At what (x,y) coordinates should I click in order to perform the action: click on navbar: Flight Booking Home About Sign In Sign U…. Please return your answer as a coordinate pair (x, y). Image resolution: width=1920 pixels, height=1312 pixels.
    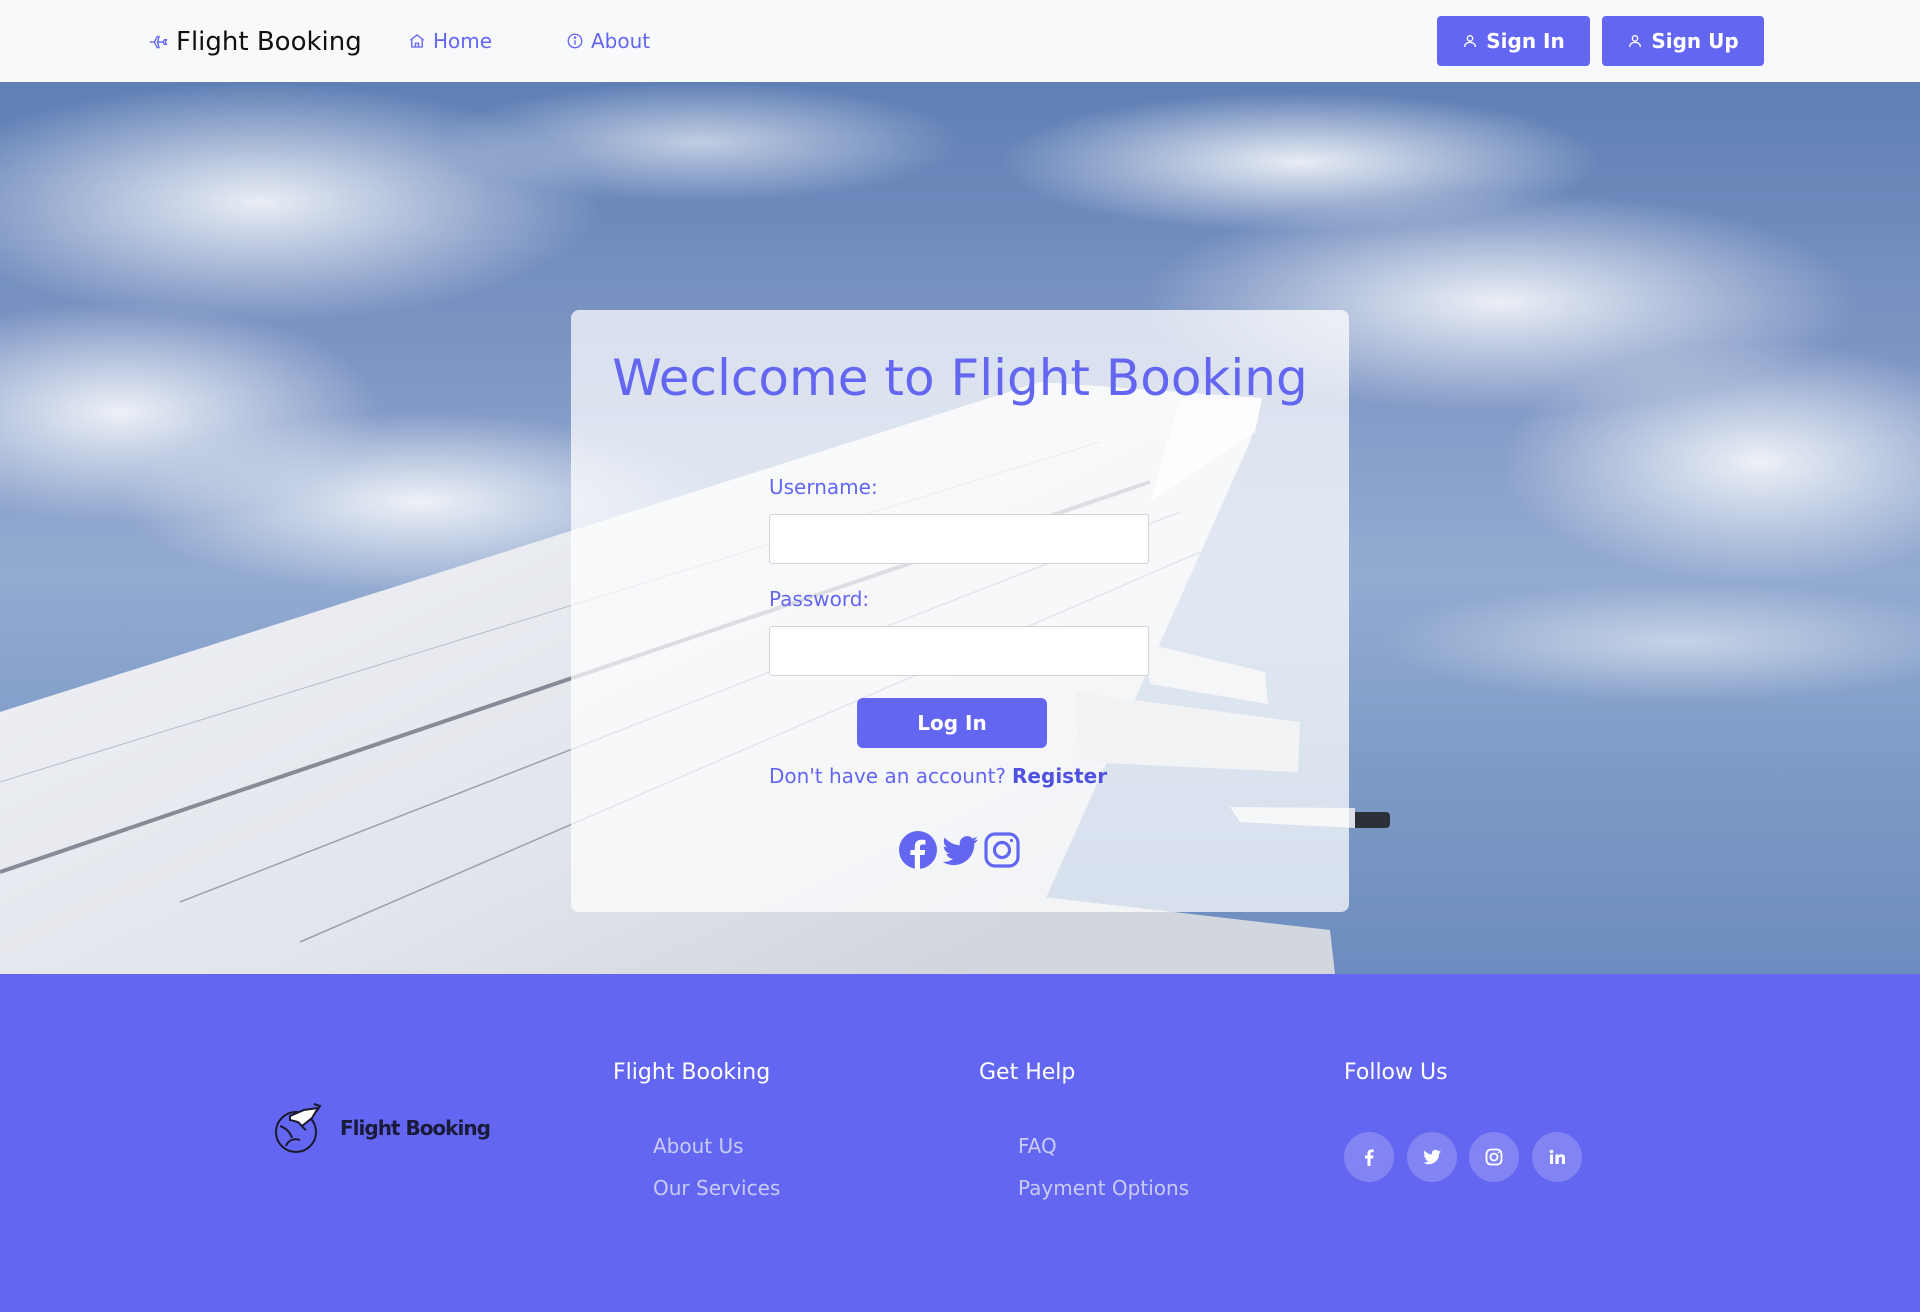
    Looking at the image, I should click on (960, 41).